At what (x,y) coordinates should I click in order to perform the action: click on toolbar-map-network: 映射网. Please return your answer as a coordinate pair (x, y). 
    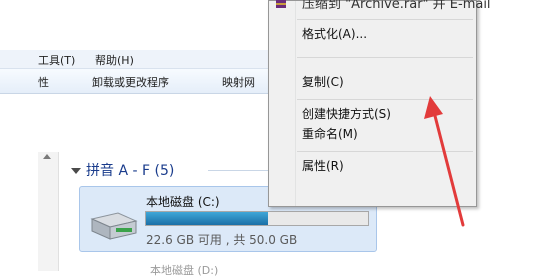
    Looking at the image, I should click on (238, 82).